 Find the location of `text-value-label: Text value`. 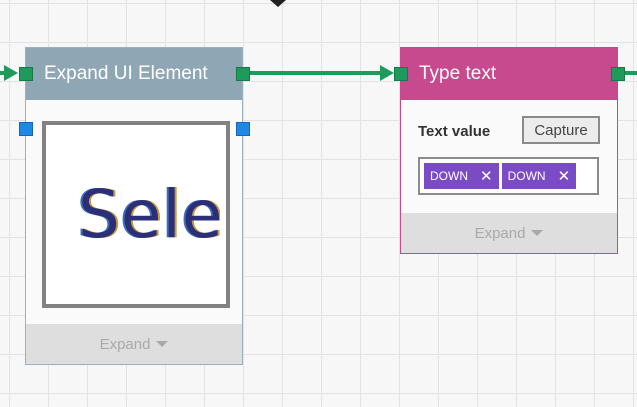

text-value-label: Text value is located at coordinates (454, 131).